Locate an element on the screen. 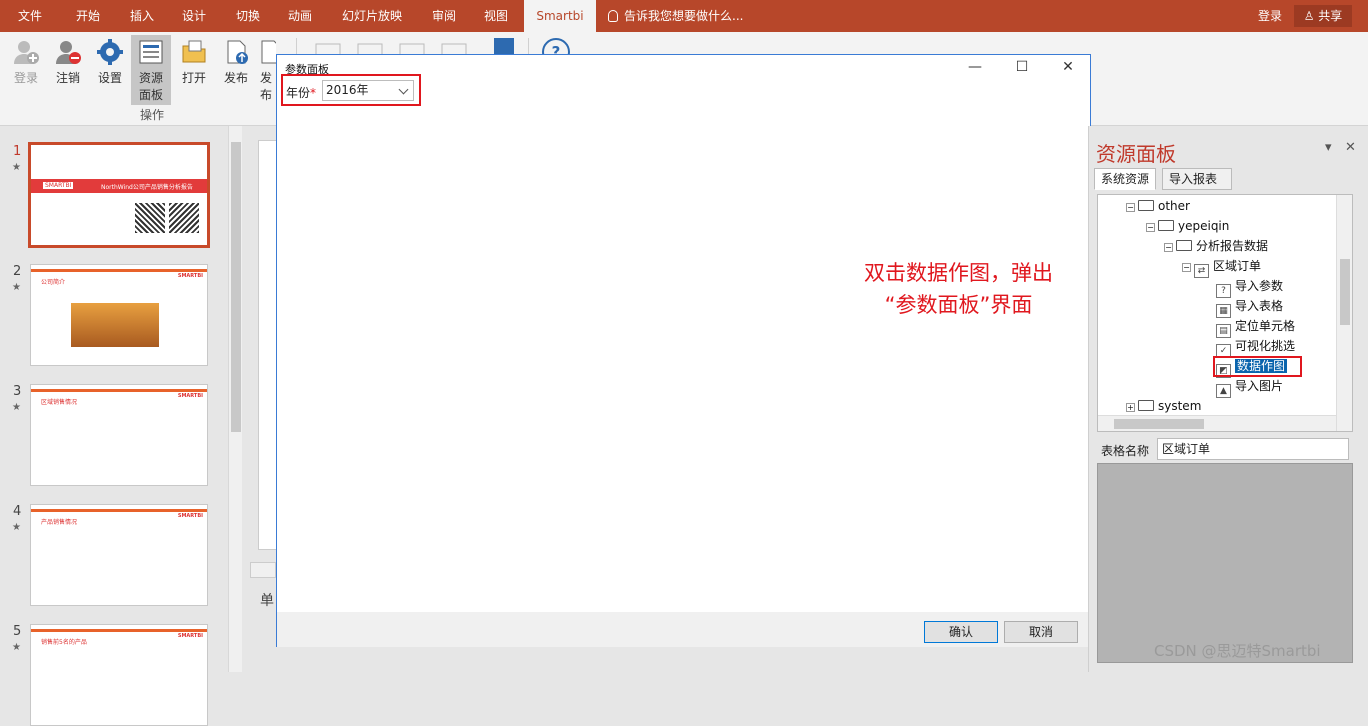 This screenshot has height=726, width=1368. tree-label: 可视化挑选 is located at coordinates (1265, 346).